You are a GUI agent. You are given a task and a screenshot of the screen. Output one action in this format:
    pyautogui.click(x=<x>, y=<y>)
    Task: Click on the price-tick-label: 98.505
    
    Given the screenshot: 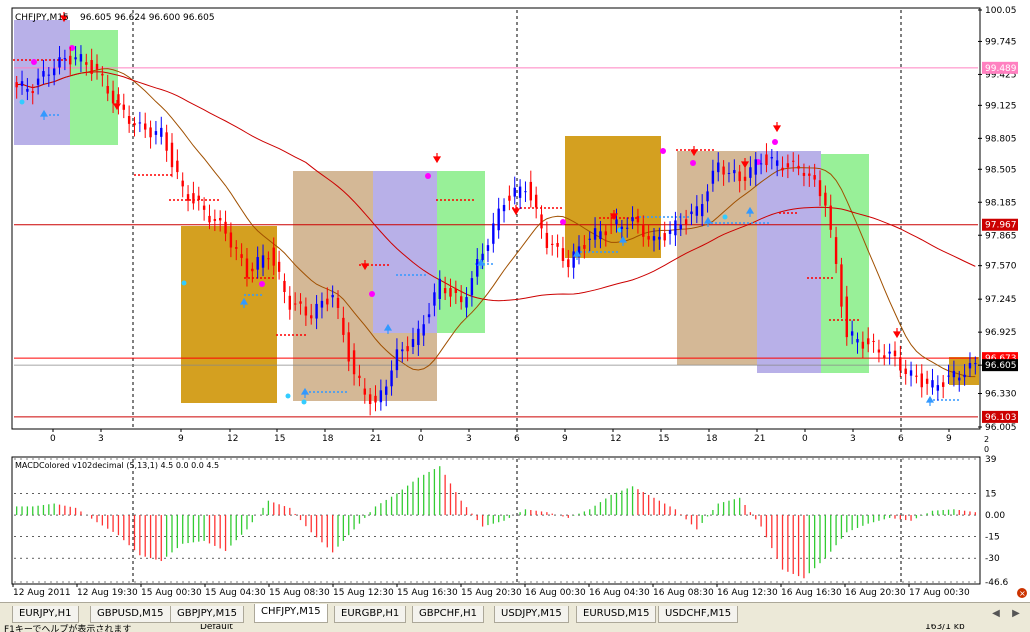 What is the action you would take?
    pyautogui.click(x=1001, y=170)
    